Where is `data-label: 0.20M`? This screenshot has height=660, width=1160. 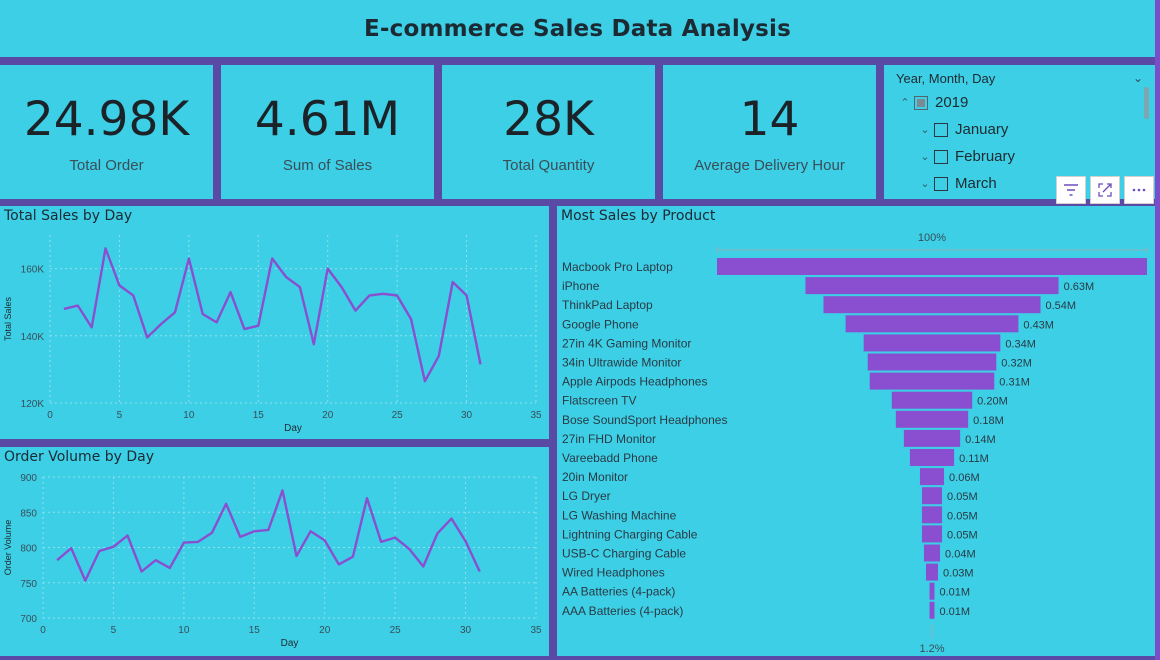
data-label: 0.20M is located at coordinates (992, 402).